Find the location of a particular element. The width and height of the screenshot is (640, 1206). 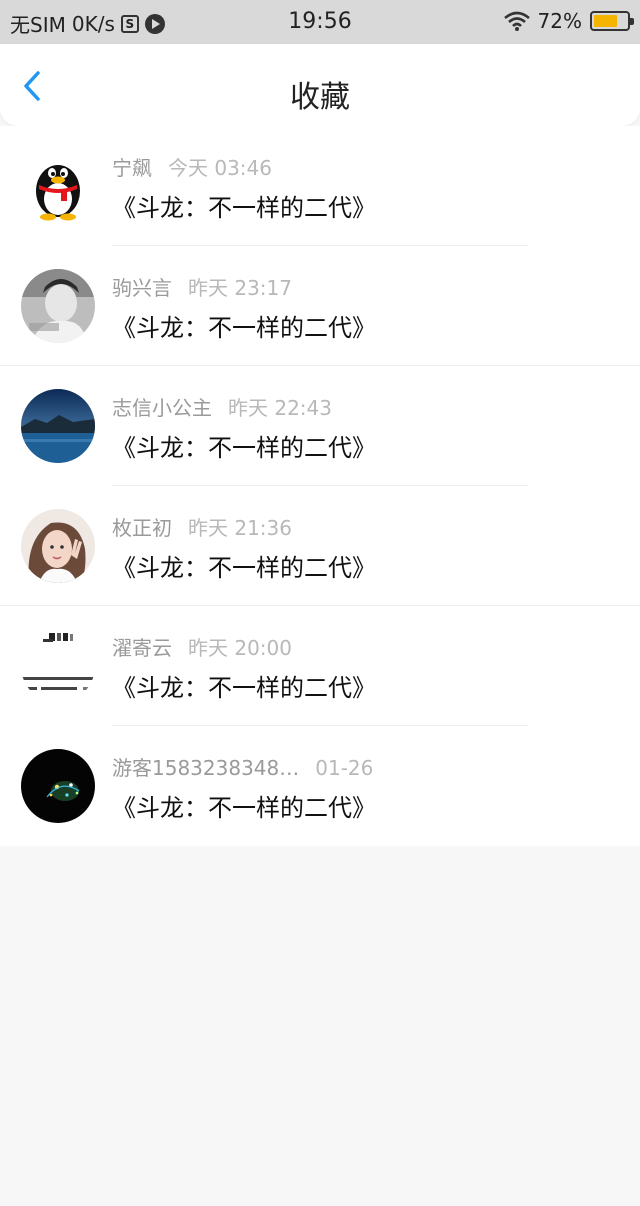

list-item: 志信小公主 昨天 22:43 《斗龙：不一样的二代》 is located at coordinates (320, 426).